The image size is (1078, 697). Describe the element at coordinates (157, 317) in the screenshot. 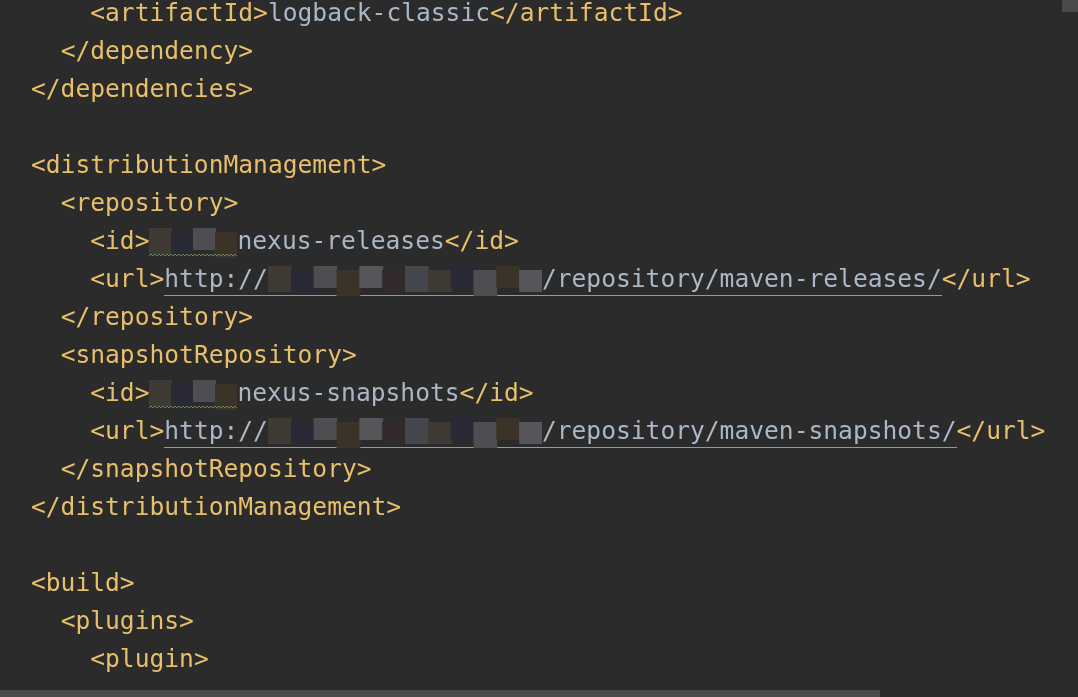

I see `xml-tag: </repository>` at that location.